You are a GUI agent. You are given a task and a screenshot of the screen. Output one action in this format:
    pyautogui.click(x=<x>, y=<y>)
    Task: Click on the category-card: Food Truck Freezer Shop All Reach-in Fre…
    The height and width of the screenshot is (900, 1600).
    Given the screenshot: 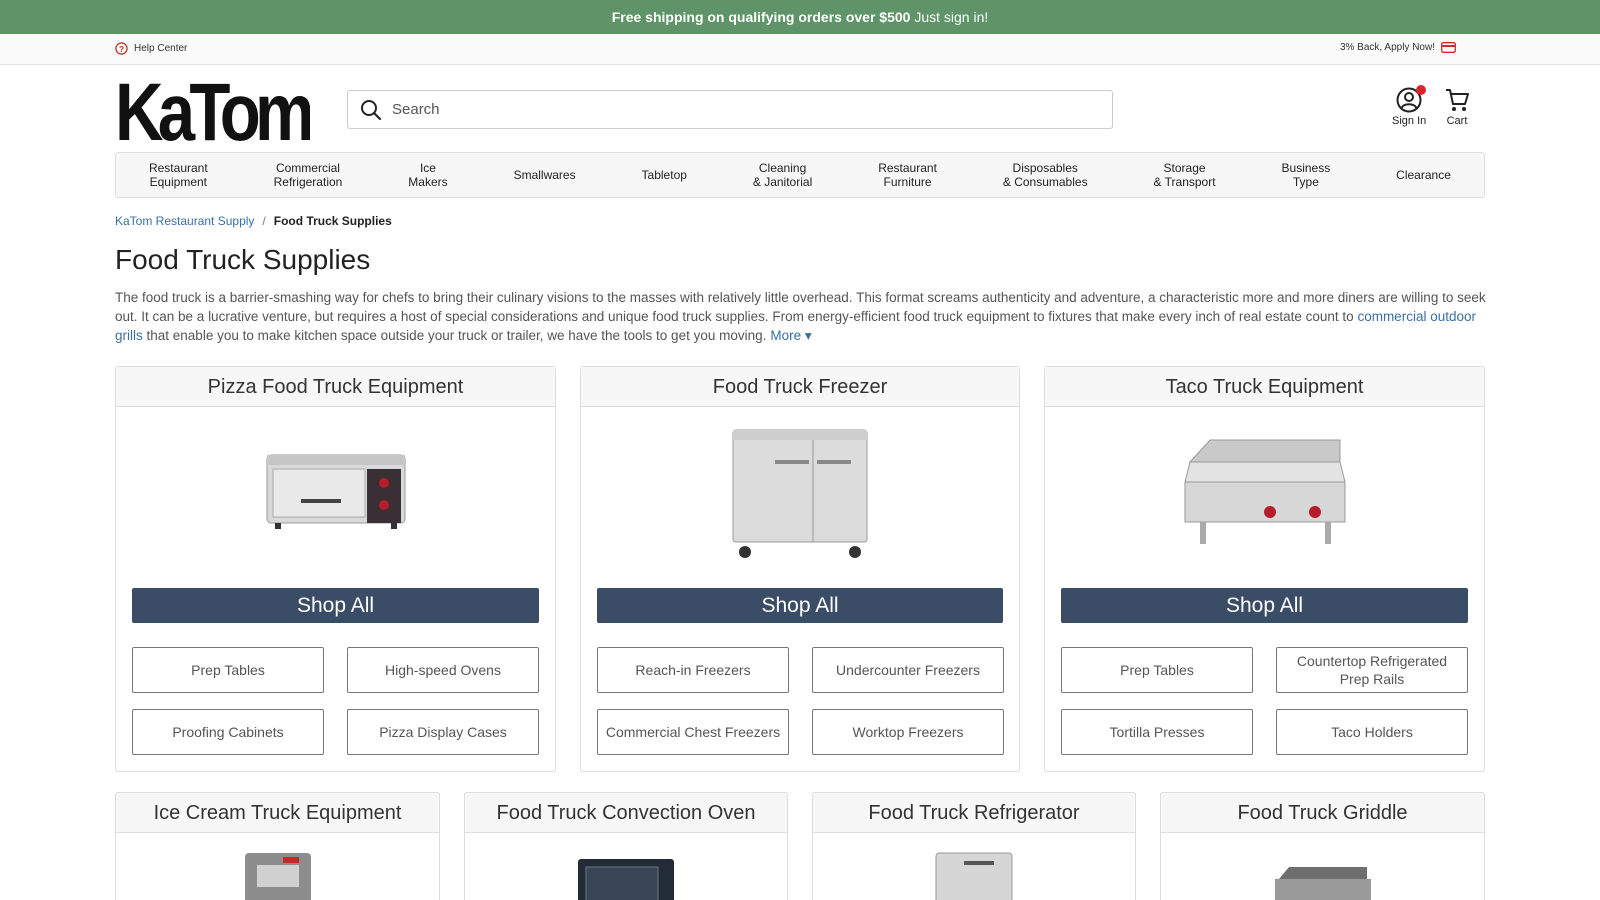 What is the action you would take?
    pyautogui.click(x=800, y=569)
    